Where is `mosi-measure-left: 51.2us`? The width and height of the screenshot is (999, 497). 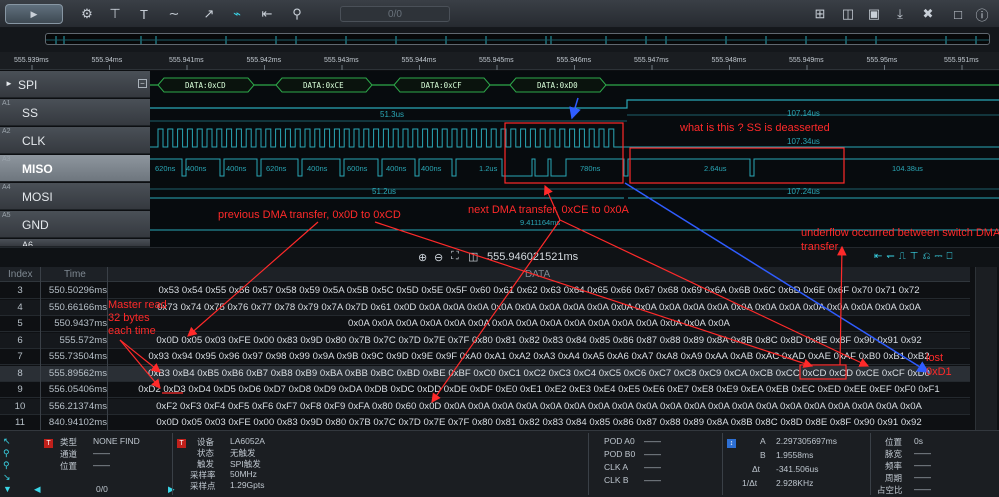 mosi-measure-left: 51.2us is located at coordinates (384, 191).